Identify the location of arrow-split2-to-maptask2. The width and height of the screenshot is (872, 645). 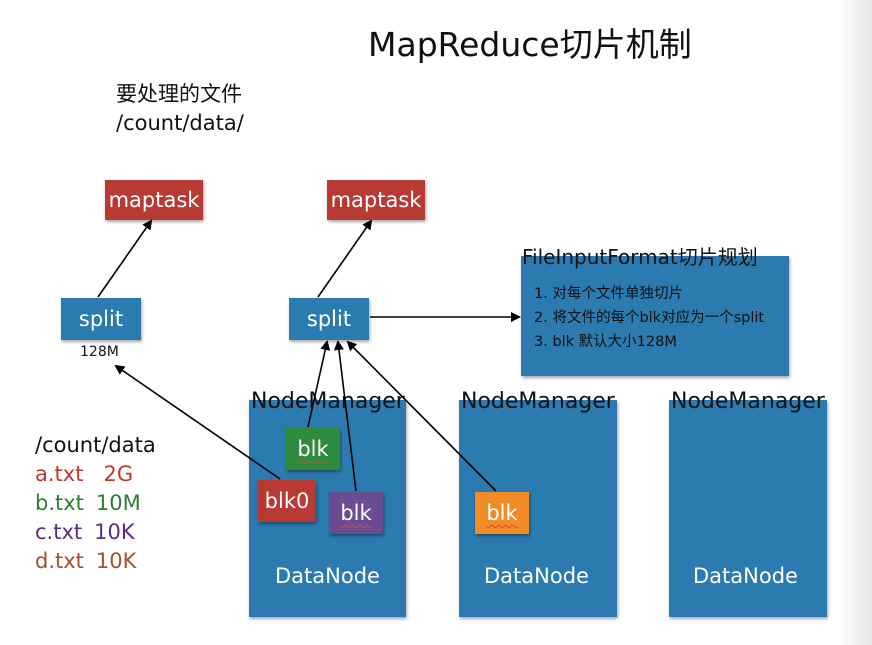
(345, 258).